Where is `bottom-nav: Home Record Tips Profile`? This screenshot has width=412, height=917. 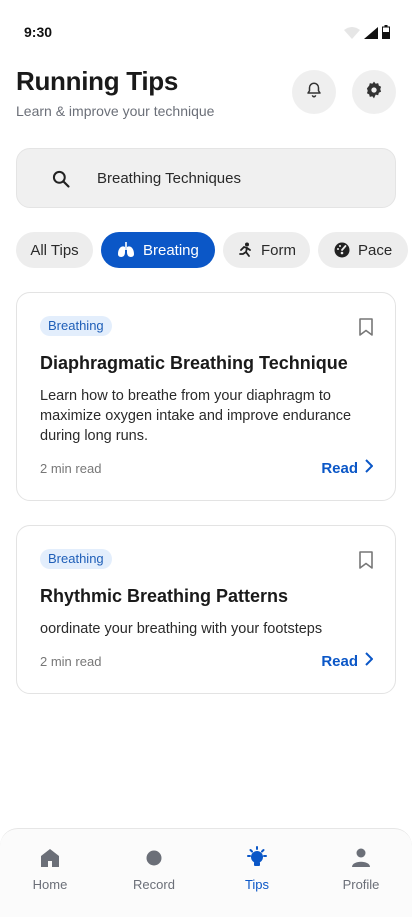 bottom-nav: Home Record Tips Profile is located at coordinates (206, 872).